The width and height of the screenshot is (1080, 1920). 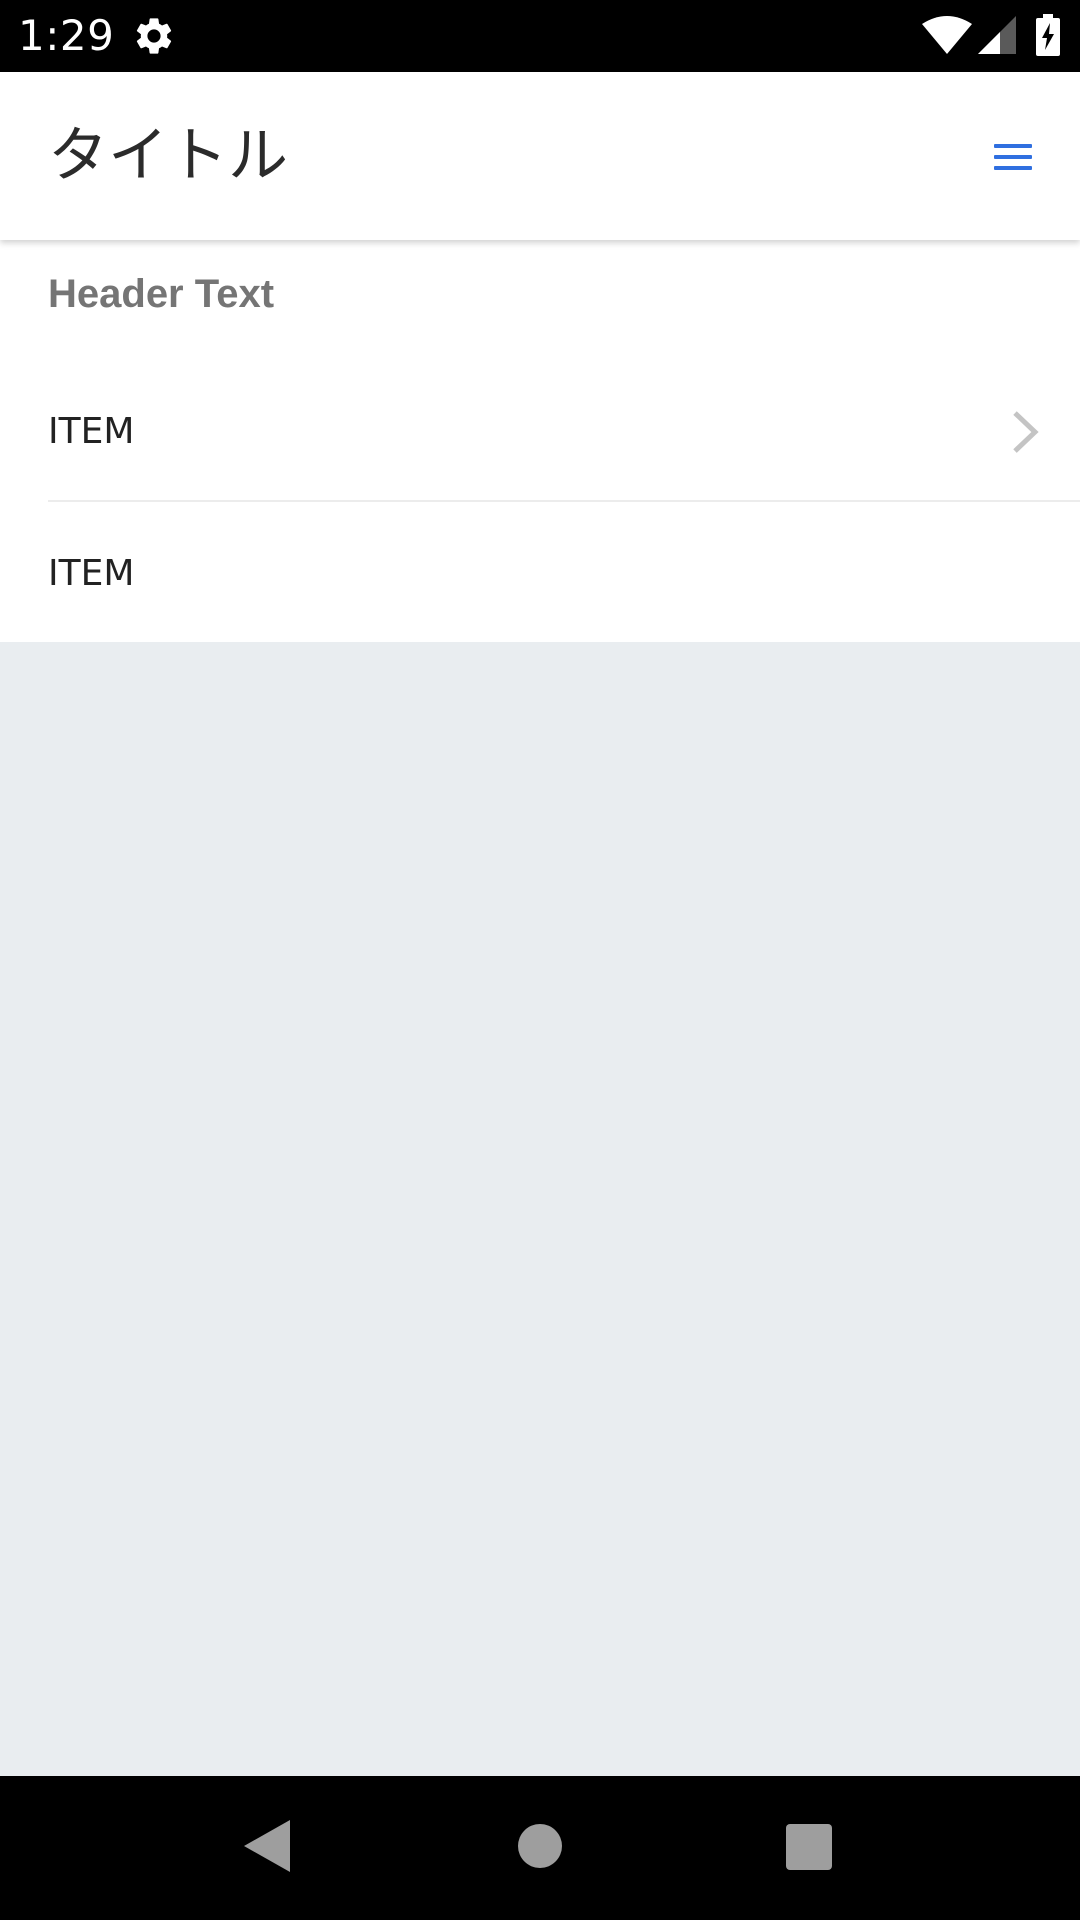 I want to click on back-icon, so click(x=267, y=1846).